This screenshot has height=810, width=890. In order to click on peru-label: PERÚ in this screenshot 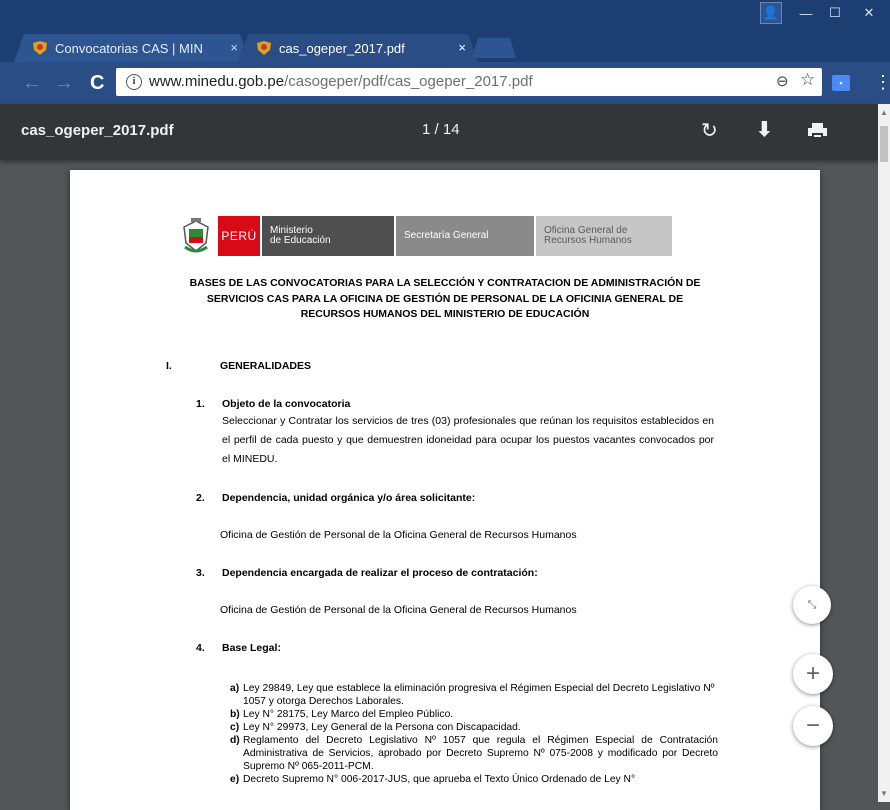, I will do `click(239, 236)`.